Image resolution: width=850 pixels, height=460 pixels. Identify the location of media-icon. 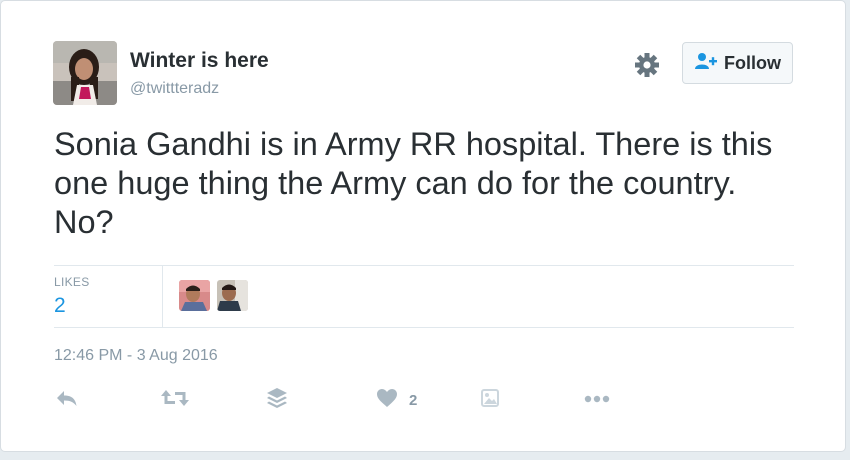
(490, 400).